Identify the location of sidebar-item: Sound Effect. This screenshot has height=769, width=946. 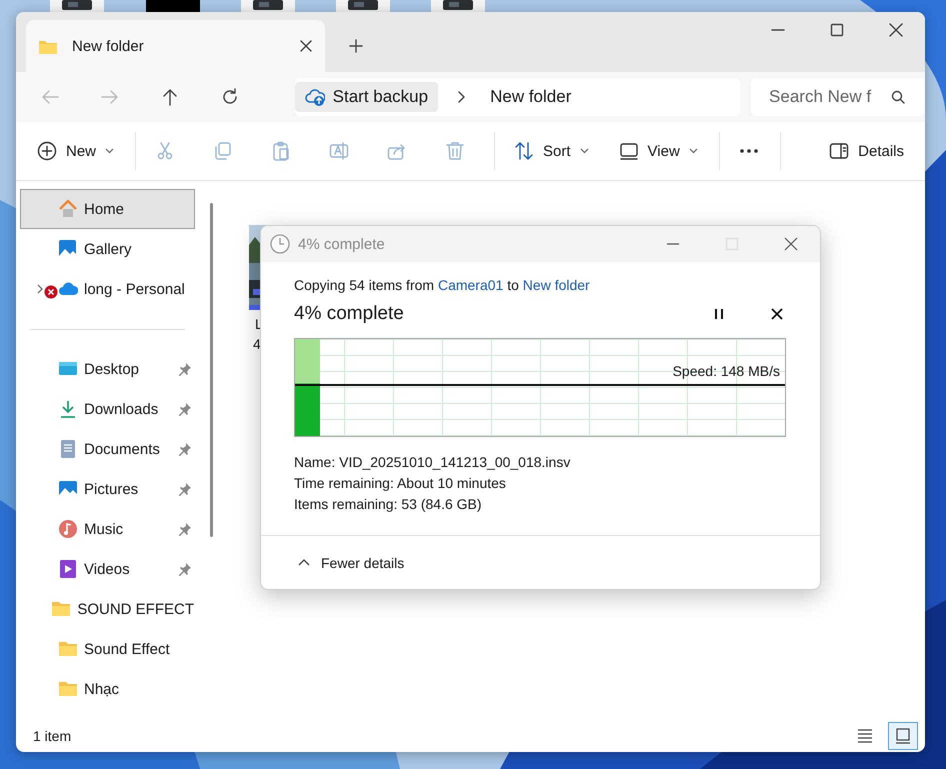
(107, 649).